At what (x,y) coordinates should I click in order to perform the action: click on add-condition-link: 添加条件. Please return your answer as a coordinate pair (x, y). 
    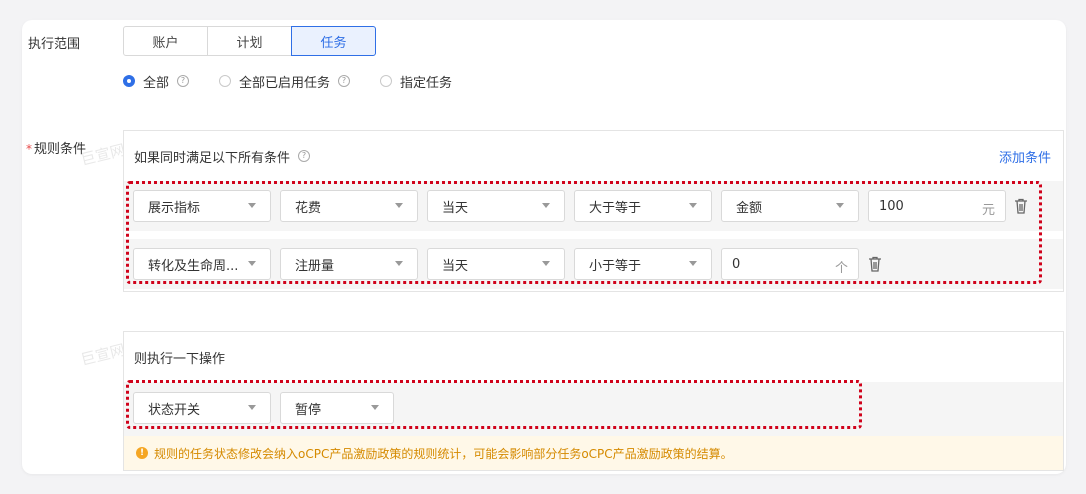
    Looking at the image, I should click on (1025, 156).